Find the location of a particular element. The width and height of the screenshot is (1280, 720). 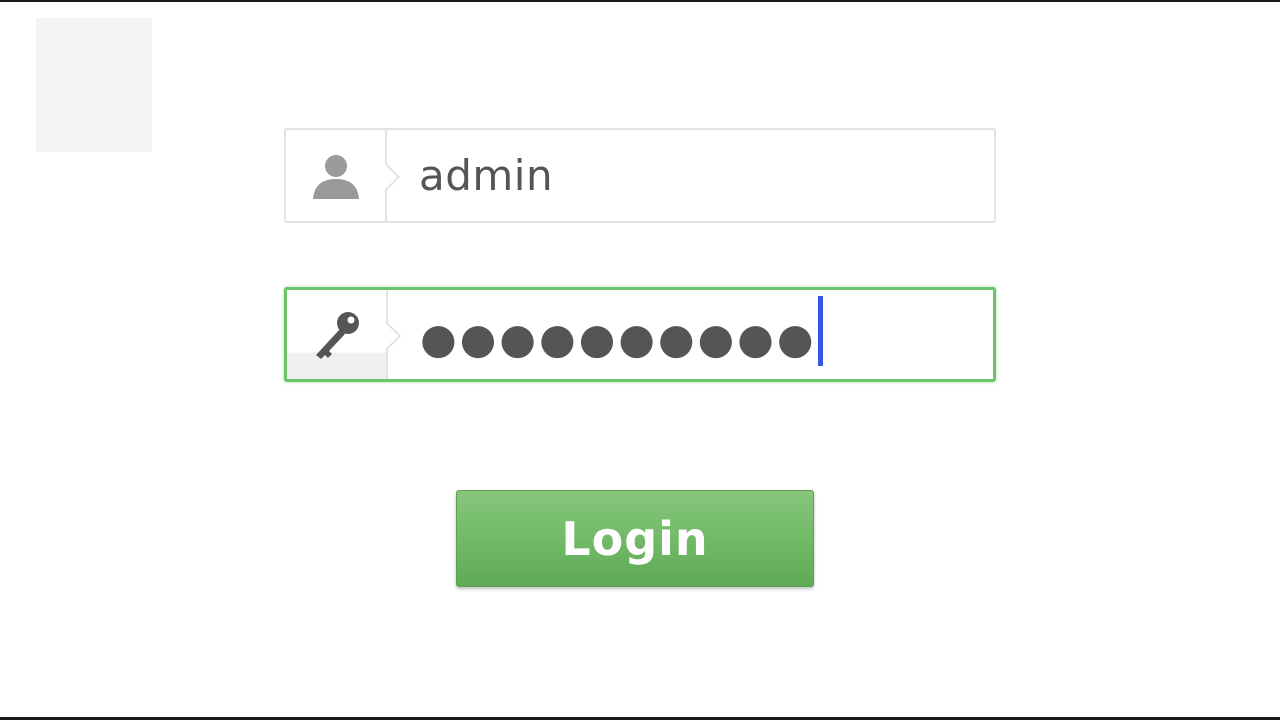

login-button-label: Login is located at coordinates (635, 538).